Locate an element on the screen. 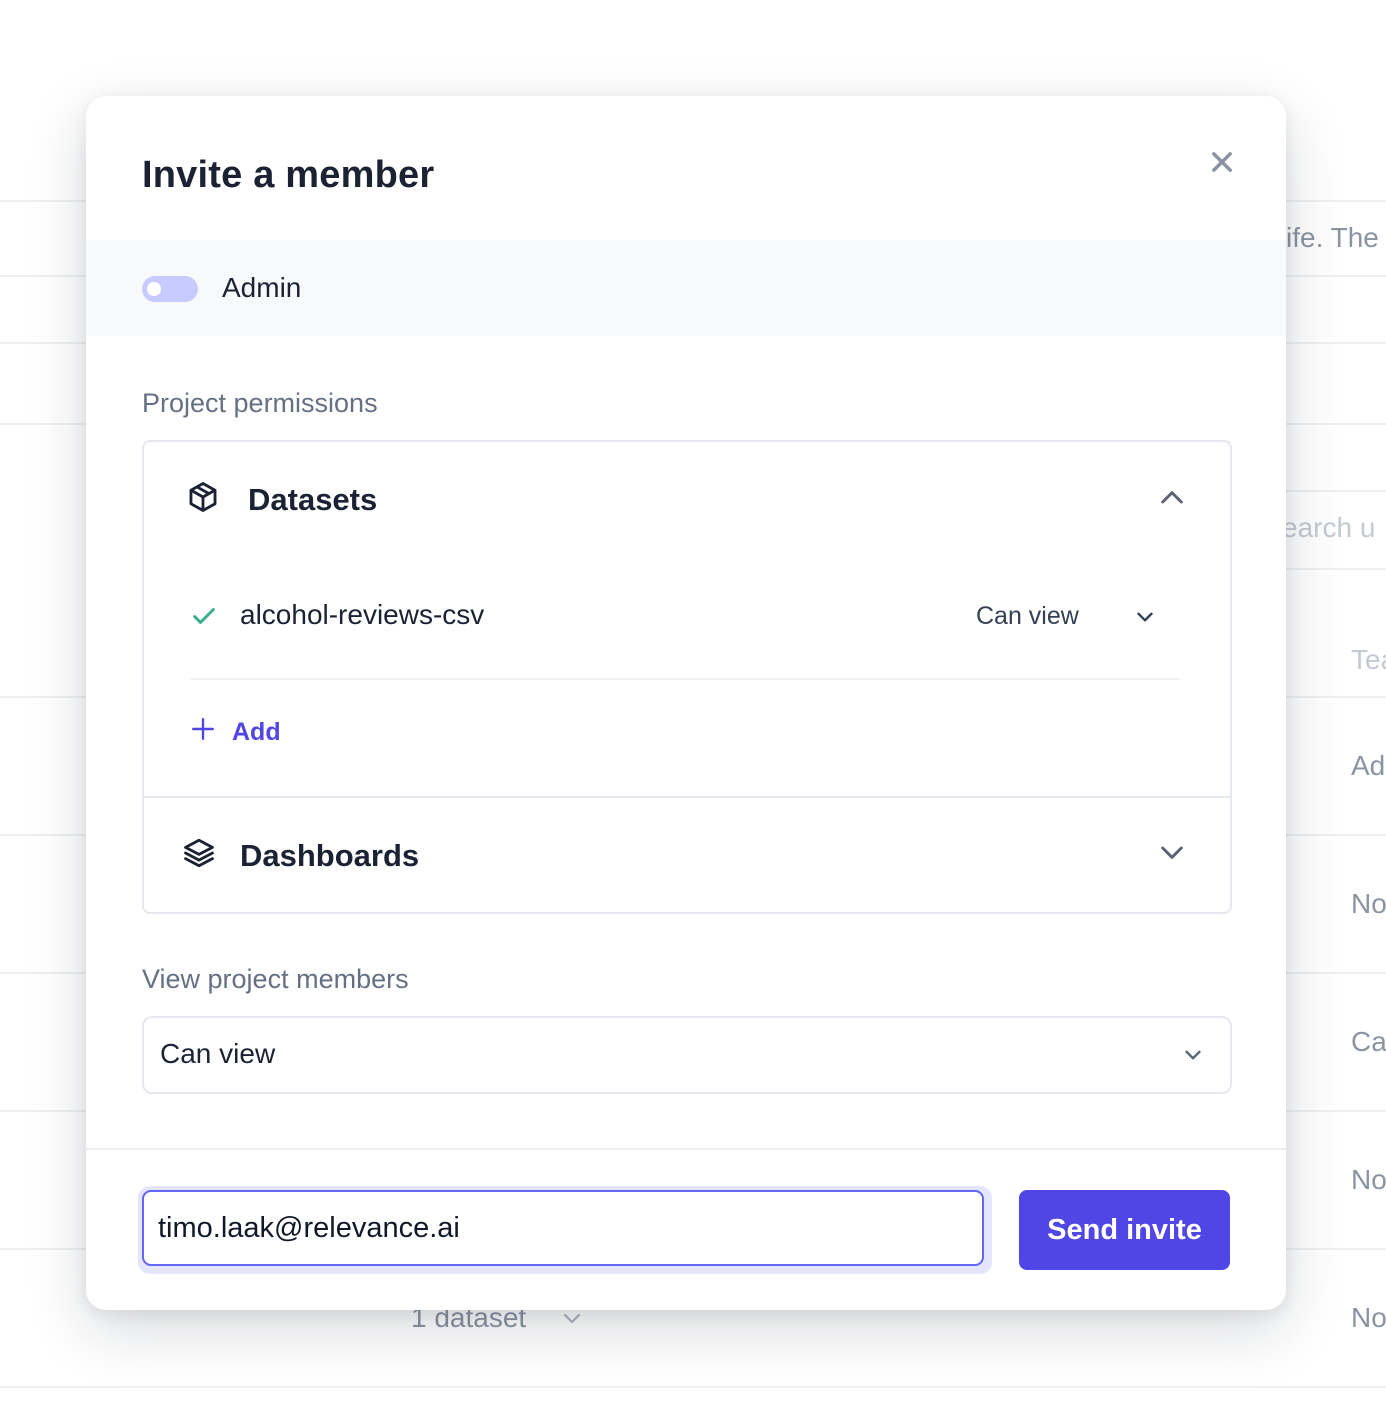 Image resolution: width=1386 pixels, height=1410 pixels. bg-row-value: Ca is located at coordinates (1368, 1041).